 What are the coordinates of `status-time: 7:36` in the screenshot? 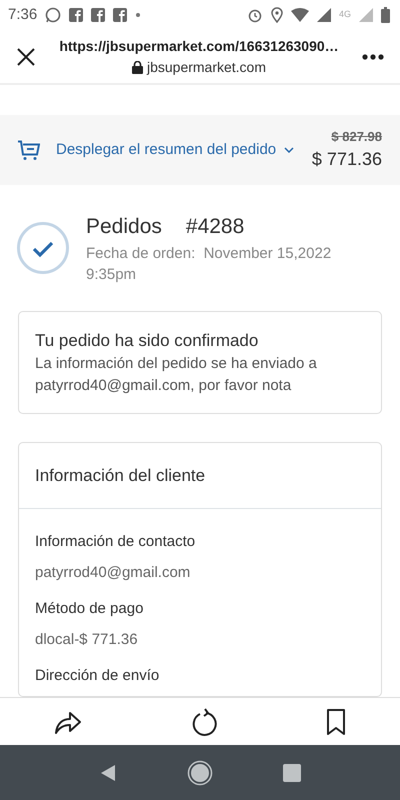 It's located at (23, 14).